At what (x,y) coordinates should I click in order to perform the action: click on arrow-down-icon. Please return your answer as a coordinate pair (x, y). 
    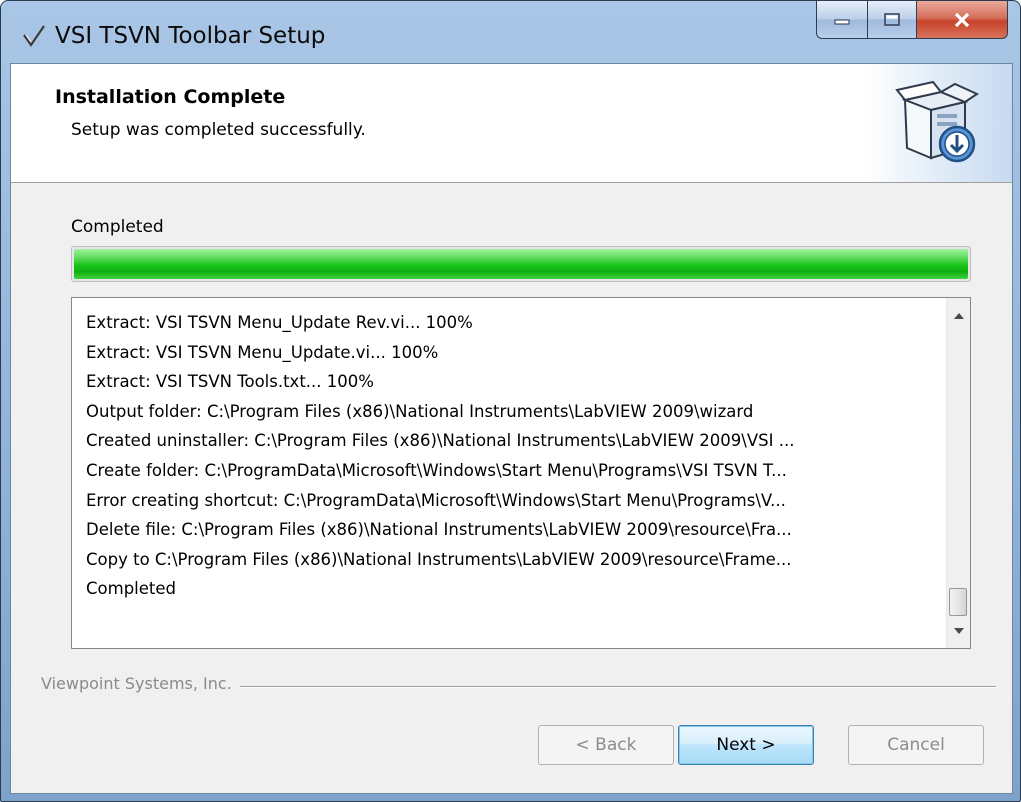
    Looking at the image, I should click on (958, 630).